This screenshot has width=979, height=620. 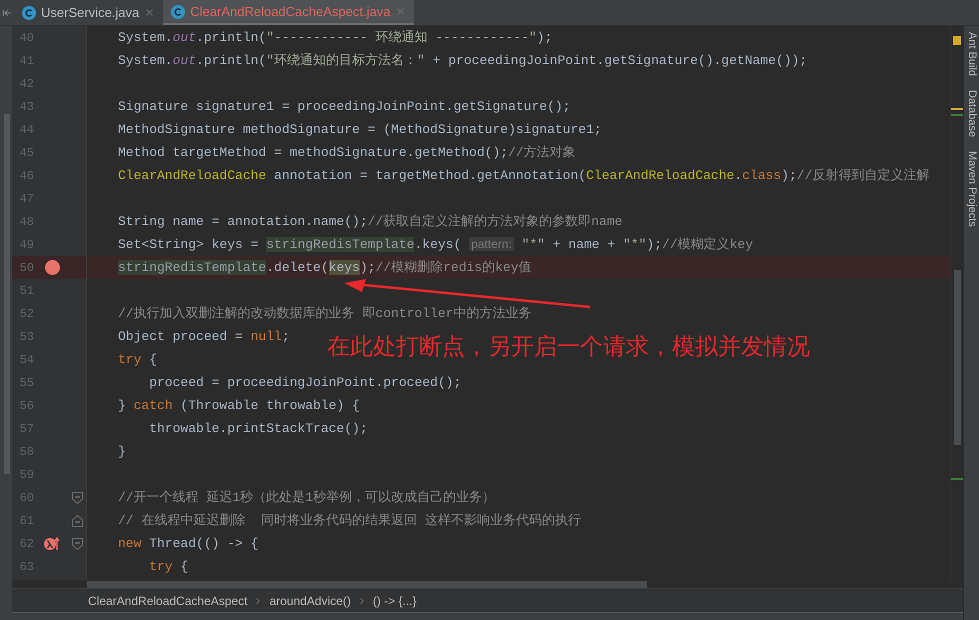 I want to click on collapse-icon, so click(x=7, y=13).